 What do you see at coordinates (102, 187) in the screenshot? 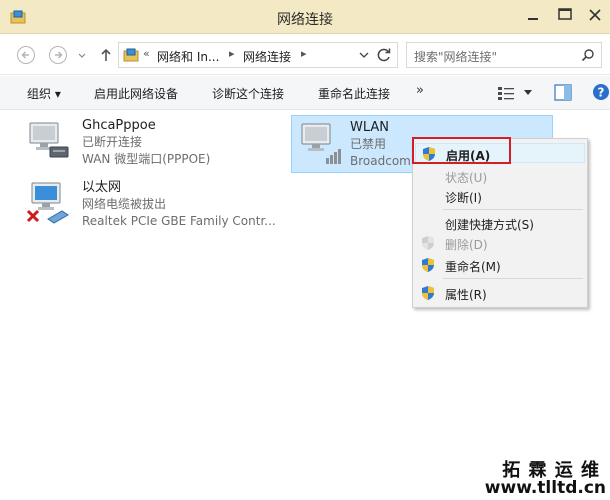
I see `connection-name: 以太网` at bounding box center [102, 187].